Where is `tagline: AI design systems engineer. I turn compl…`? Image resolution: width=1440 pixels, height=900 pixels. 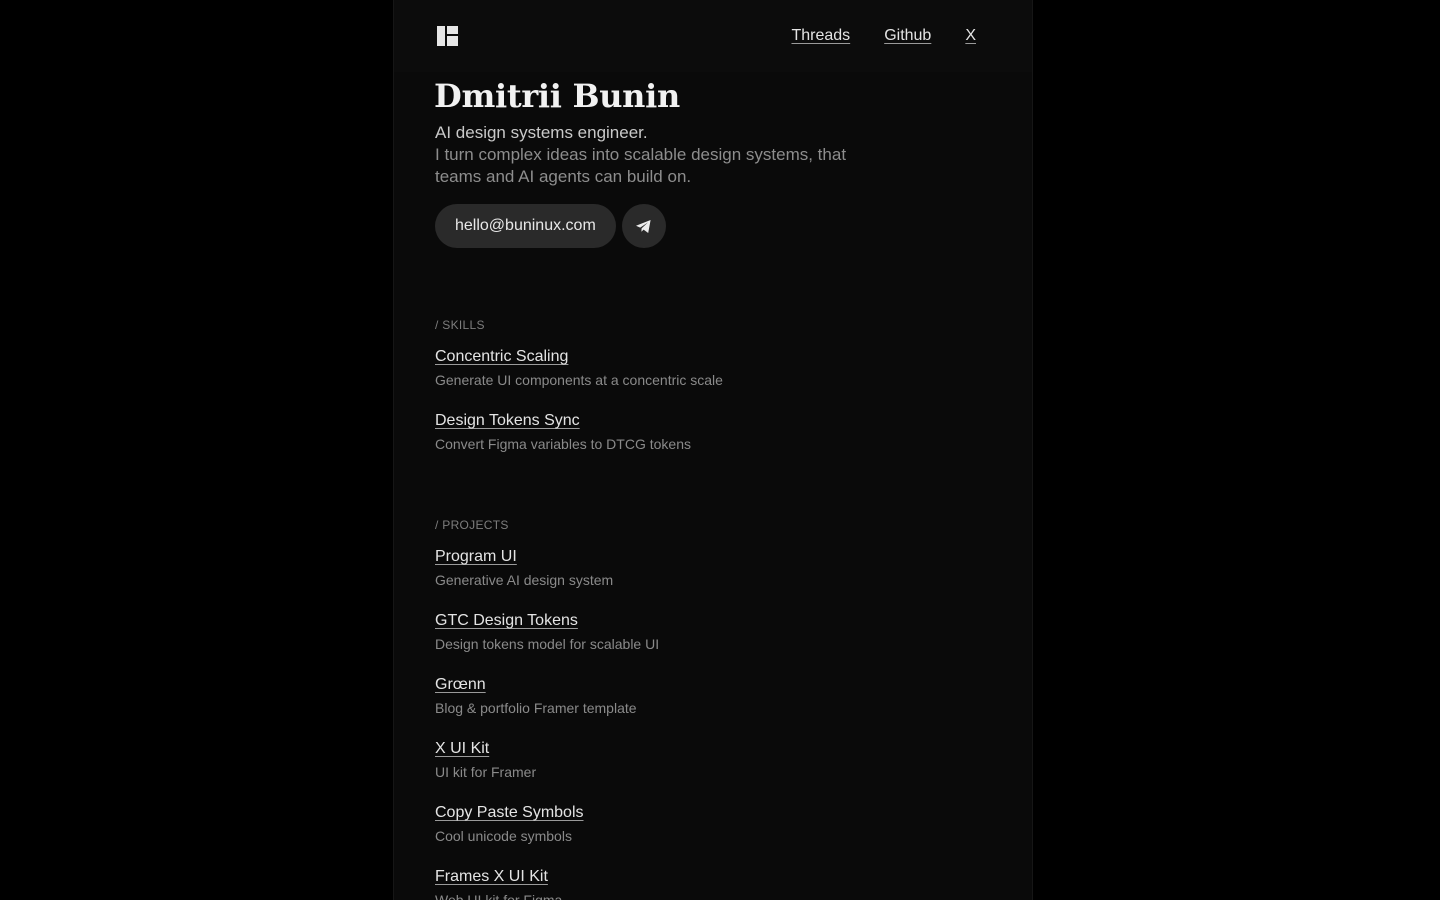 tagline: AI design systems engineer. I turn compl… is located at coordinates (655, 155).